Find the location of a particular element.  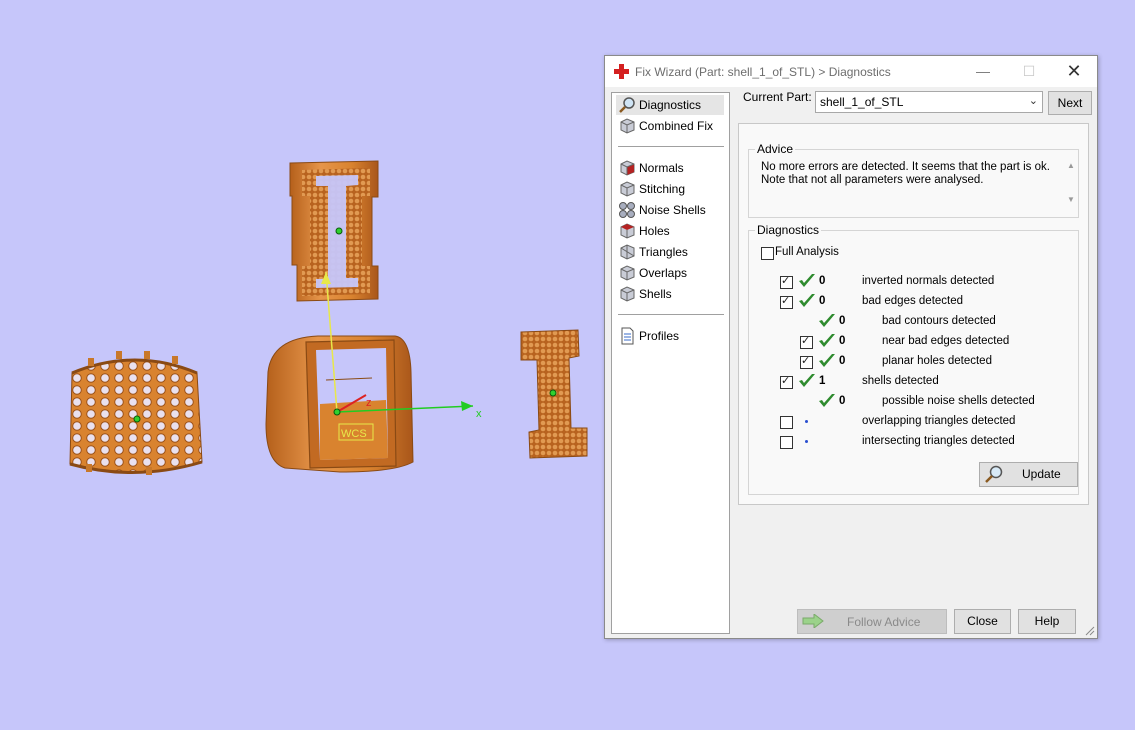

nav-item-label: Normals is located at coordinates (661, 168).